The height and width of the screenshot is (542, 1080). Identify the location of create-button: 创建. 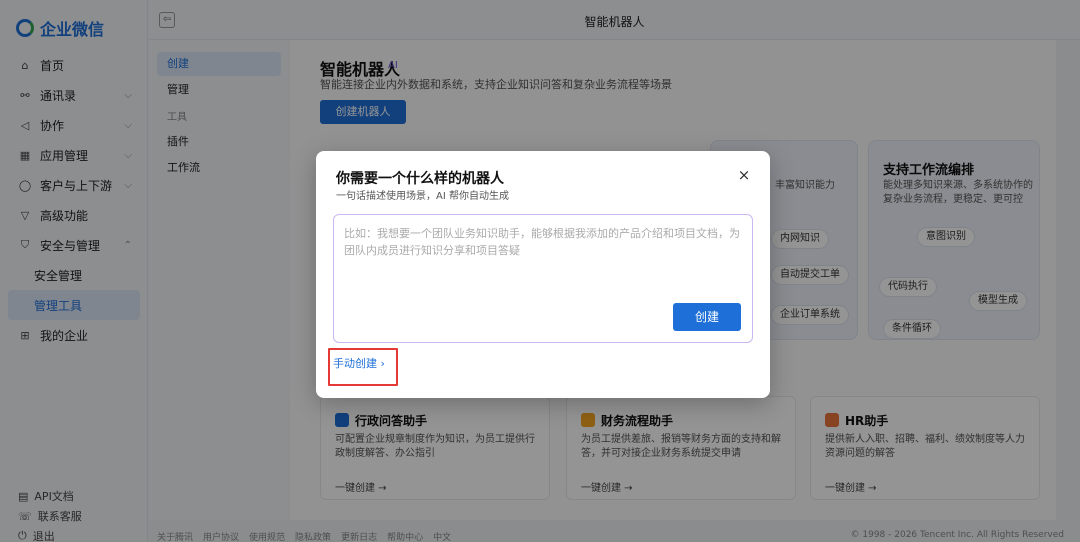
(707, 317).